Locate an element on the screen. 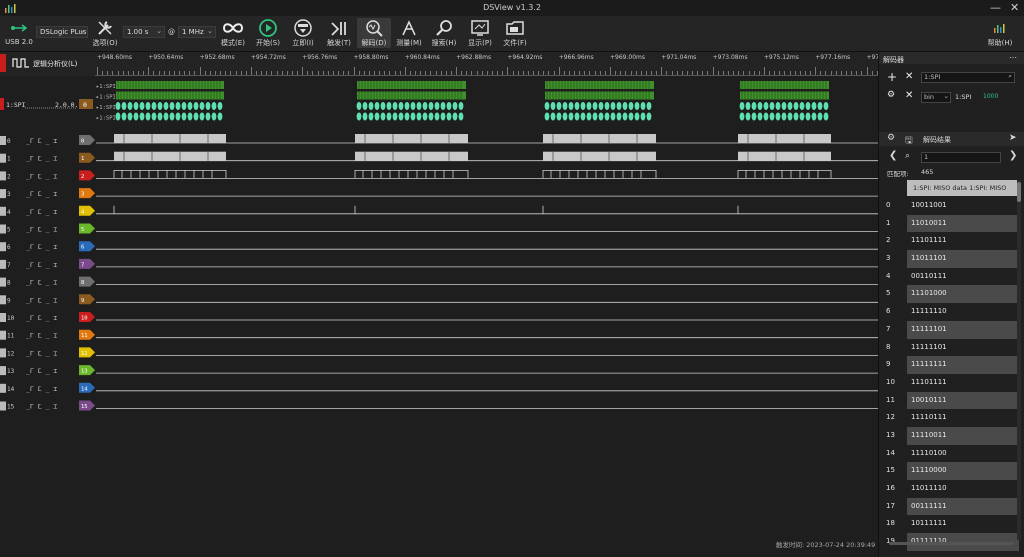 The height and width of the screenshot is (557, 1024). panel-menu-icon: ⋯ is located at coordinates (1013, 57).